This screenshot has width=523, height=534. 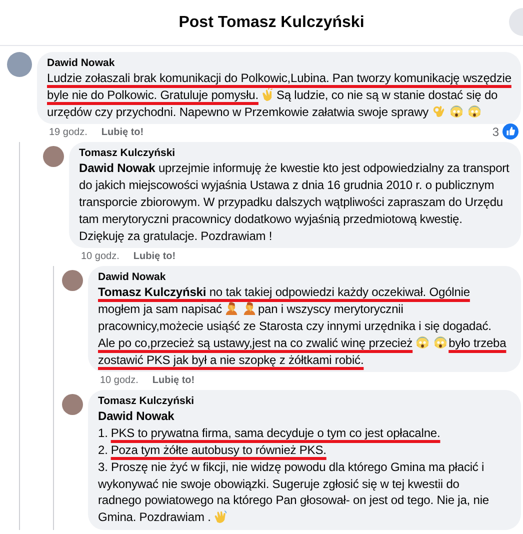 I want to click on timestamp: 19 godz., so click(x=68, y=133).